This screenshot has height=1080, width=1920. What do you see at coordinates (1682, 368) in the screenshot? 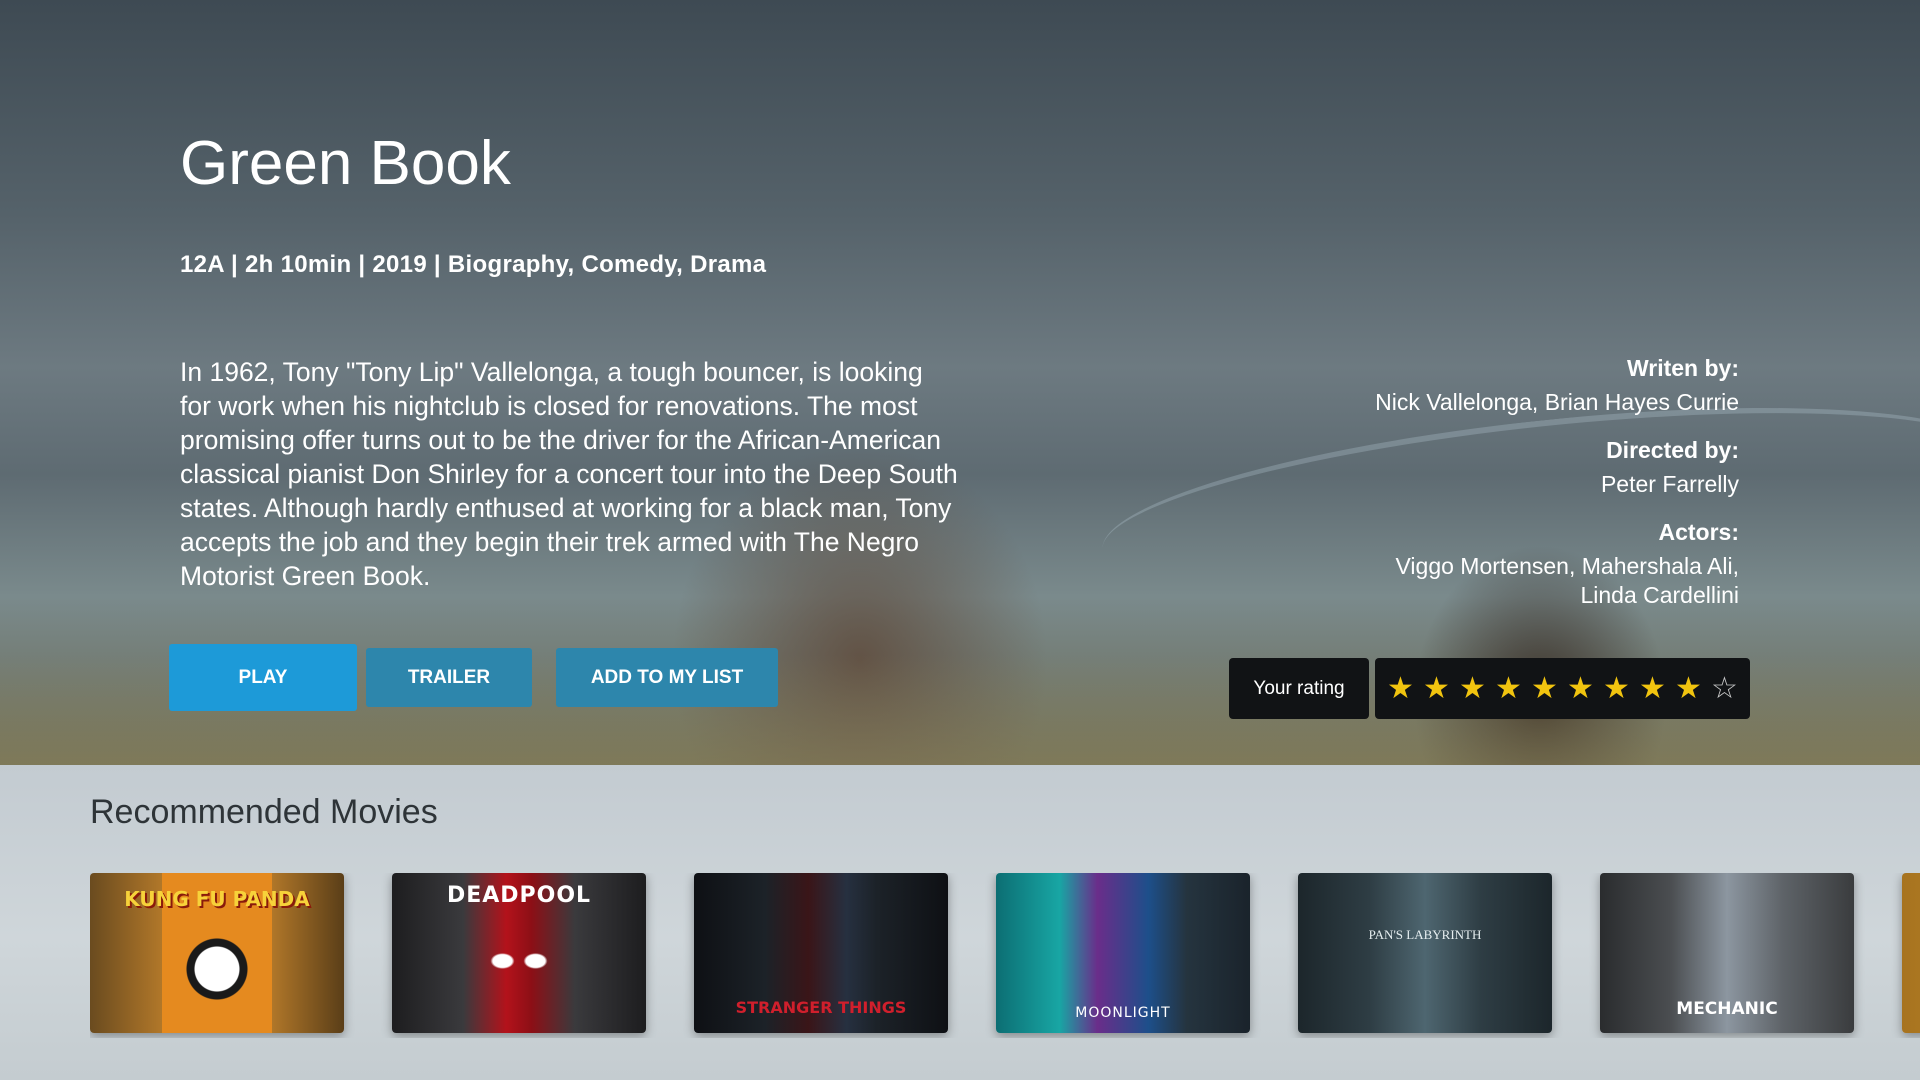
I see `writer-label: Writen by:` at bounding box center [1682, 368].